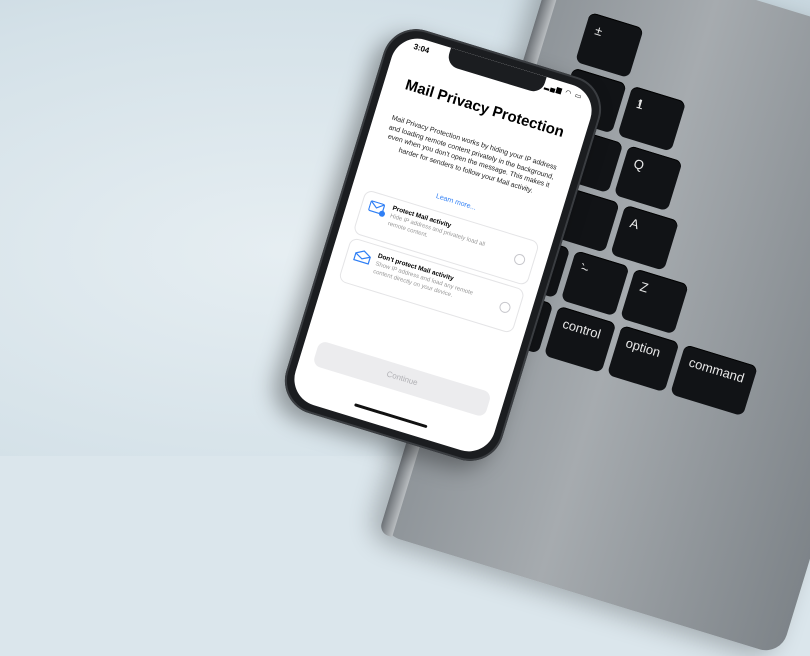 Image resolution: width=810 pixels, height=656 pixels. What do you see at coordinates (402, 379) in the screenshot?
I see `continue-button: Continue` at bounding box center [402, 379].